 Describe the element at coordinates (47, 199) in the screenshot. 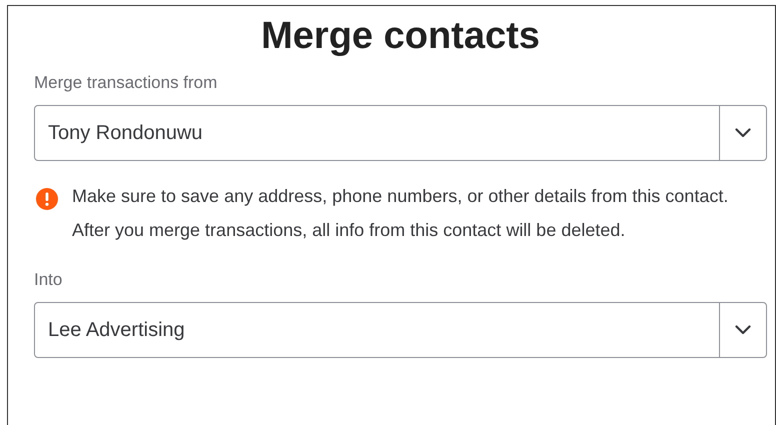

I see `warning-icon` at that location.